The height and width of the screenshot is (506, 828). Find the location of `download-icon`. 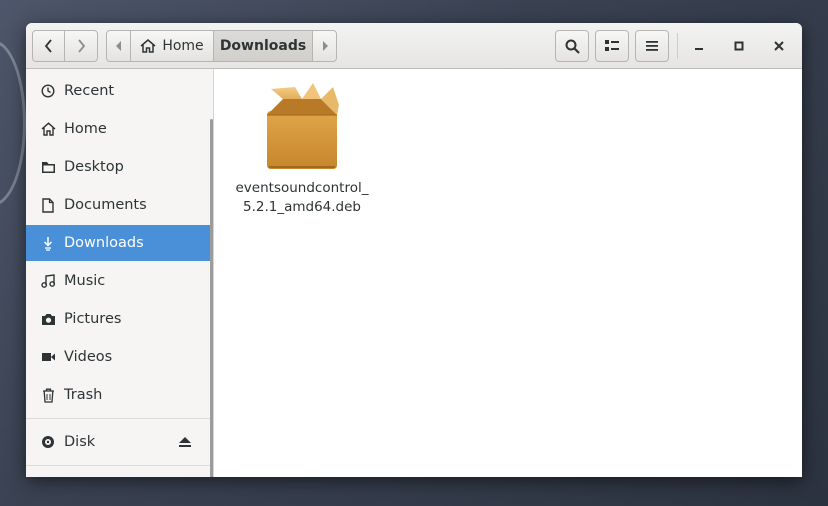

download-icon is located at coordinates (48, 243).